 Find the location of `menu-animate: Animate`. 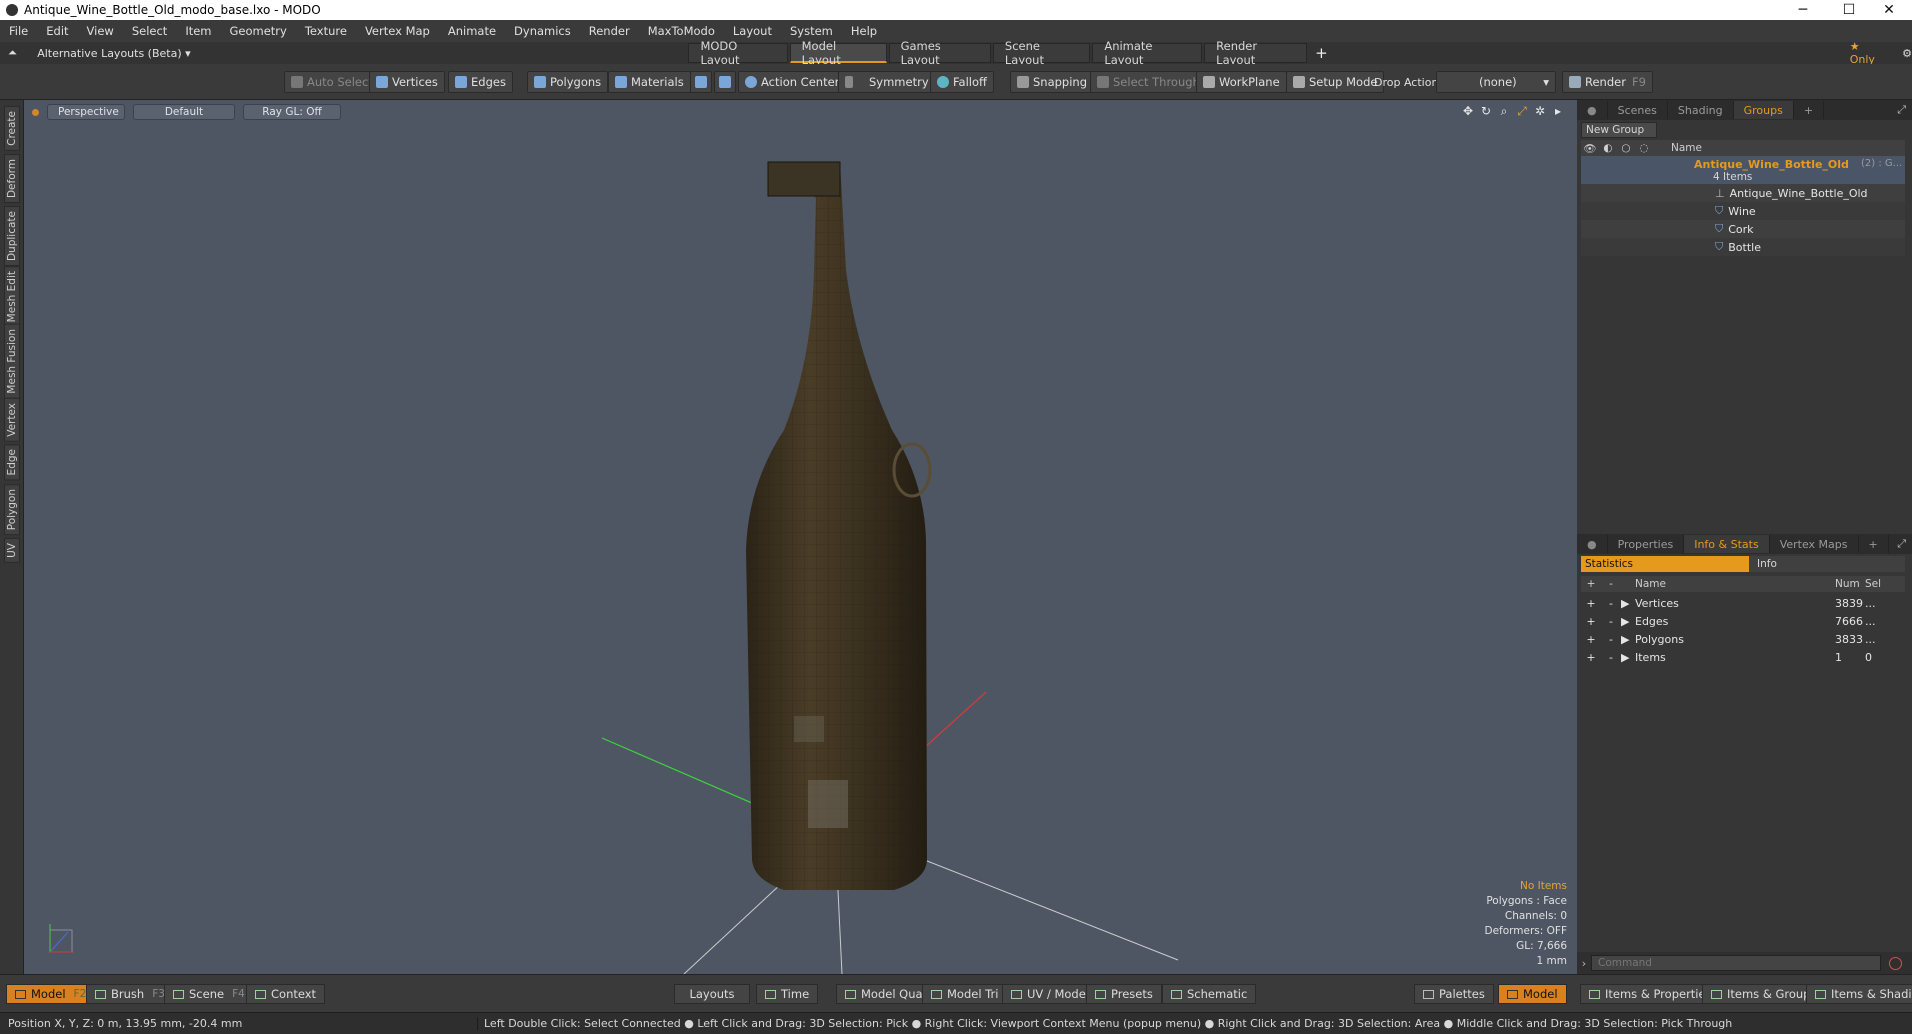

menu-animate: Animate is located at coordinates (472, 31).